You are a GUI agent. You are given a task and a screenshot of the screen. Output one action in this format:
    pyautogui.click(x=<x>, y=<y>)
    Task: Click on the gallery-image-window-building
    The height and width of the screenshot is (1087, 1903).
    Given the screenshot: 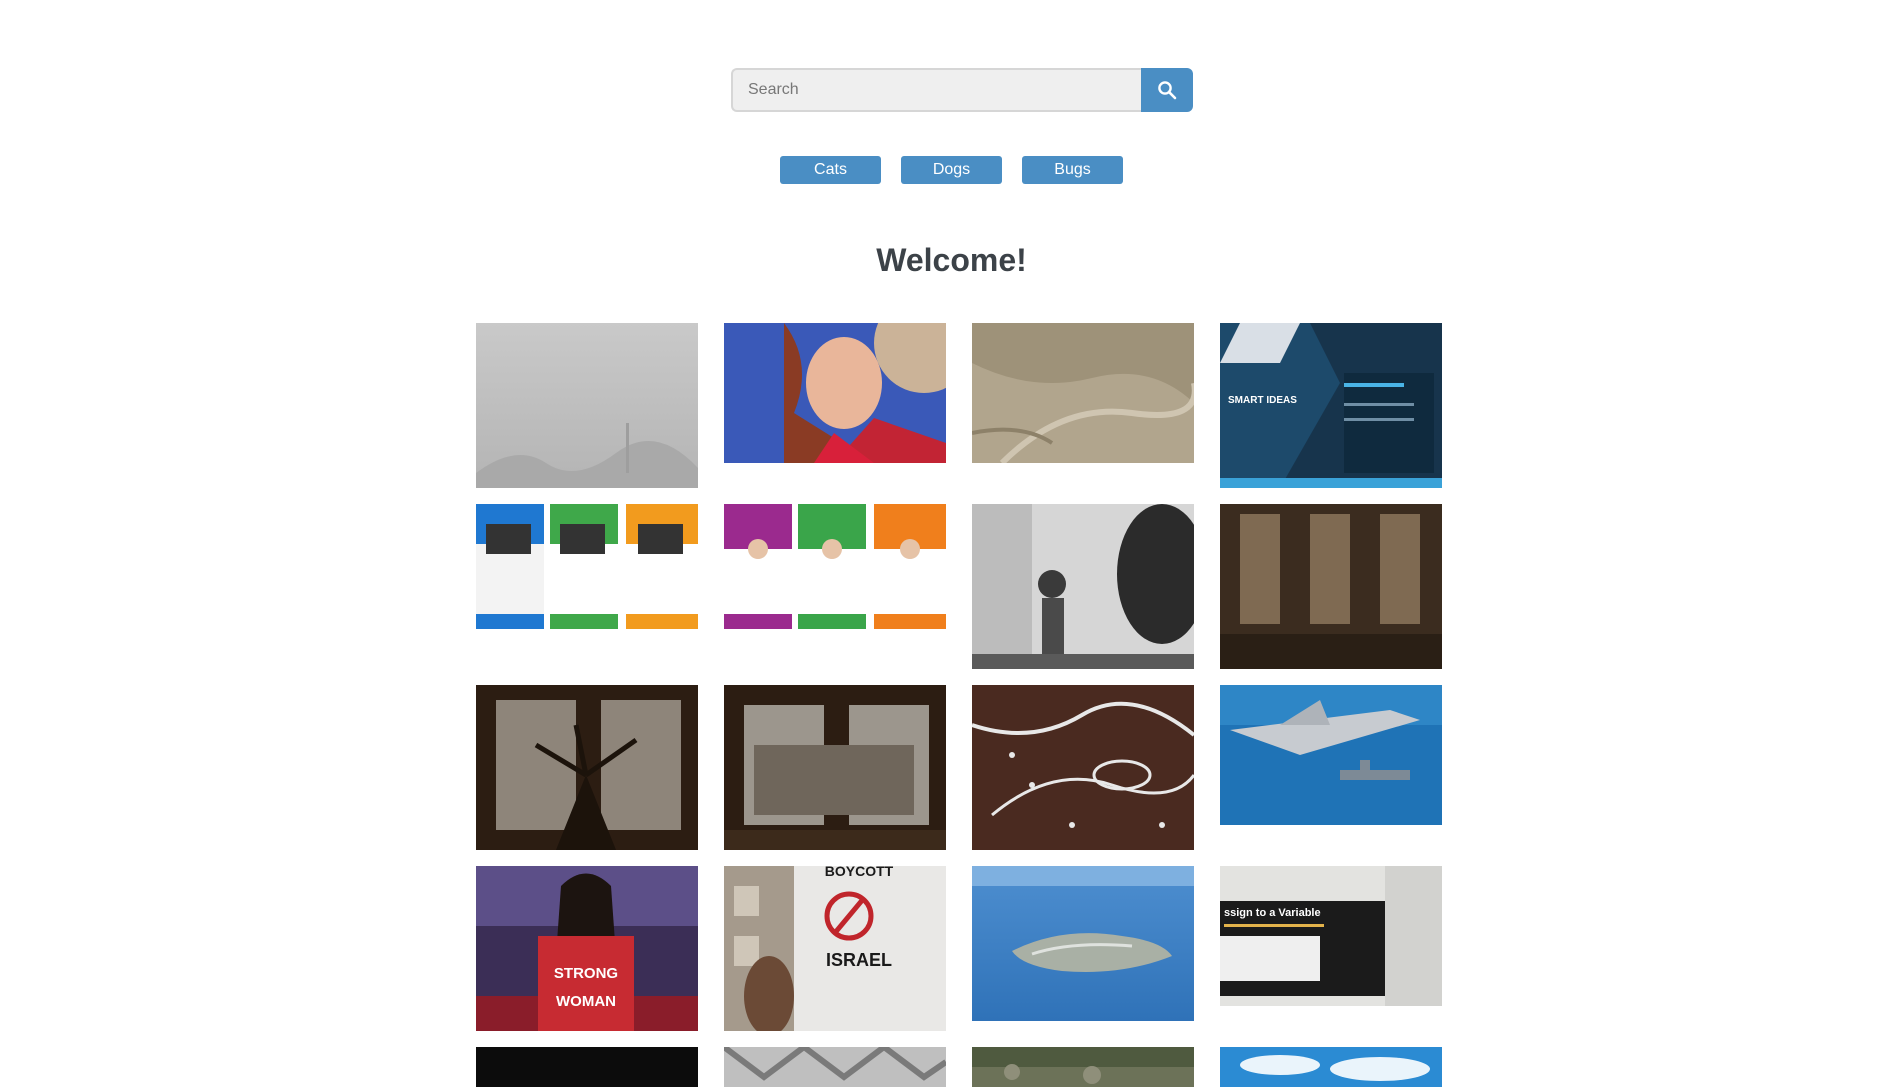 What is the action you would take?
    pyautogui.click(x=835, y=767)
    